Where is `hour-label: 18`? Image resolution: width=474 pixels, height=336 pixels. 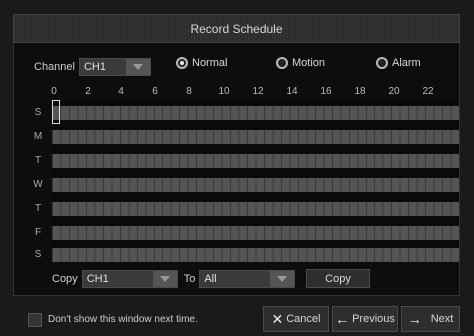
hour-label: 18 is located at coordinates (360, 91).